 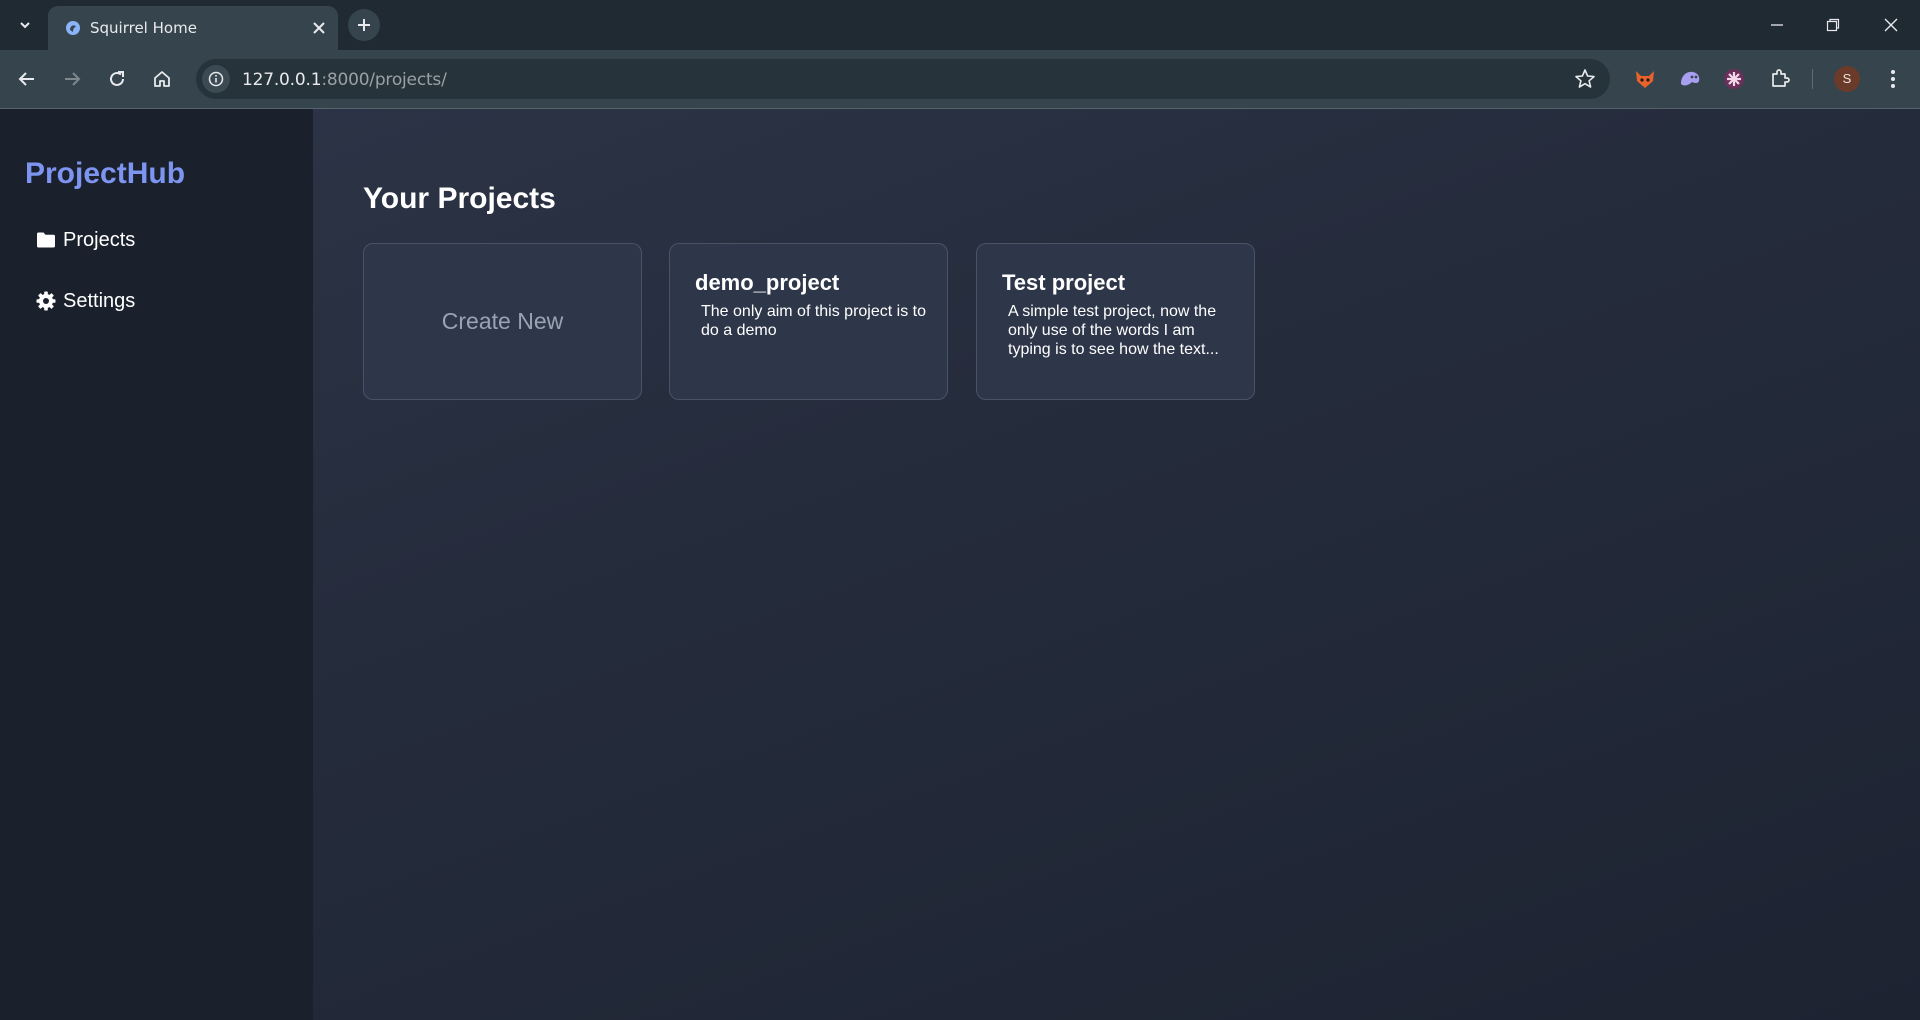 I want to click on more-vertical-icon, so click(x=1893, y=79).